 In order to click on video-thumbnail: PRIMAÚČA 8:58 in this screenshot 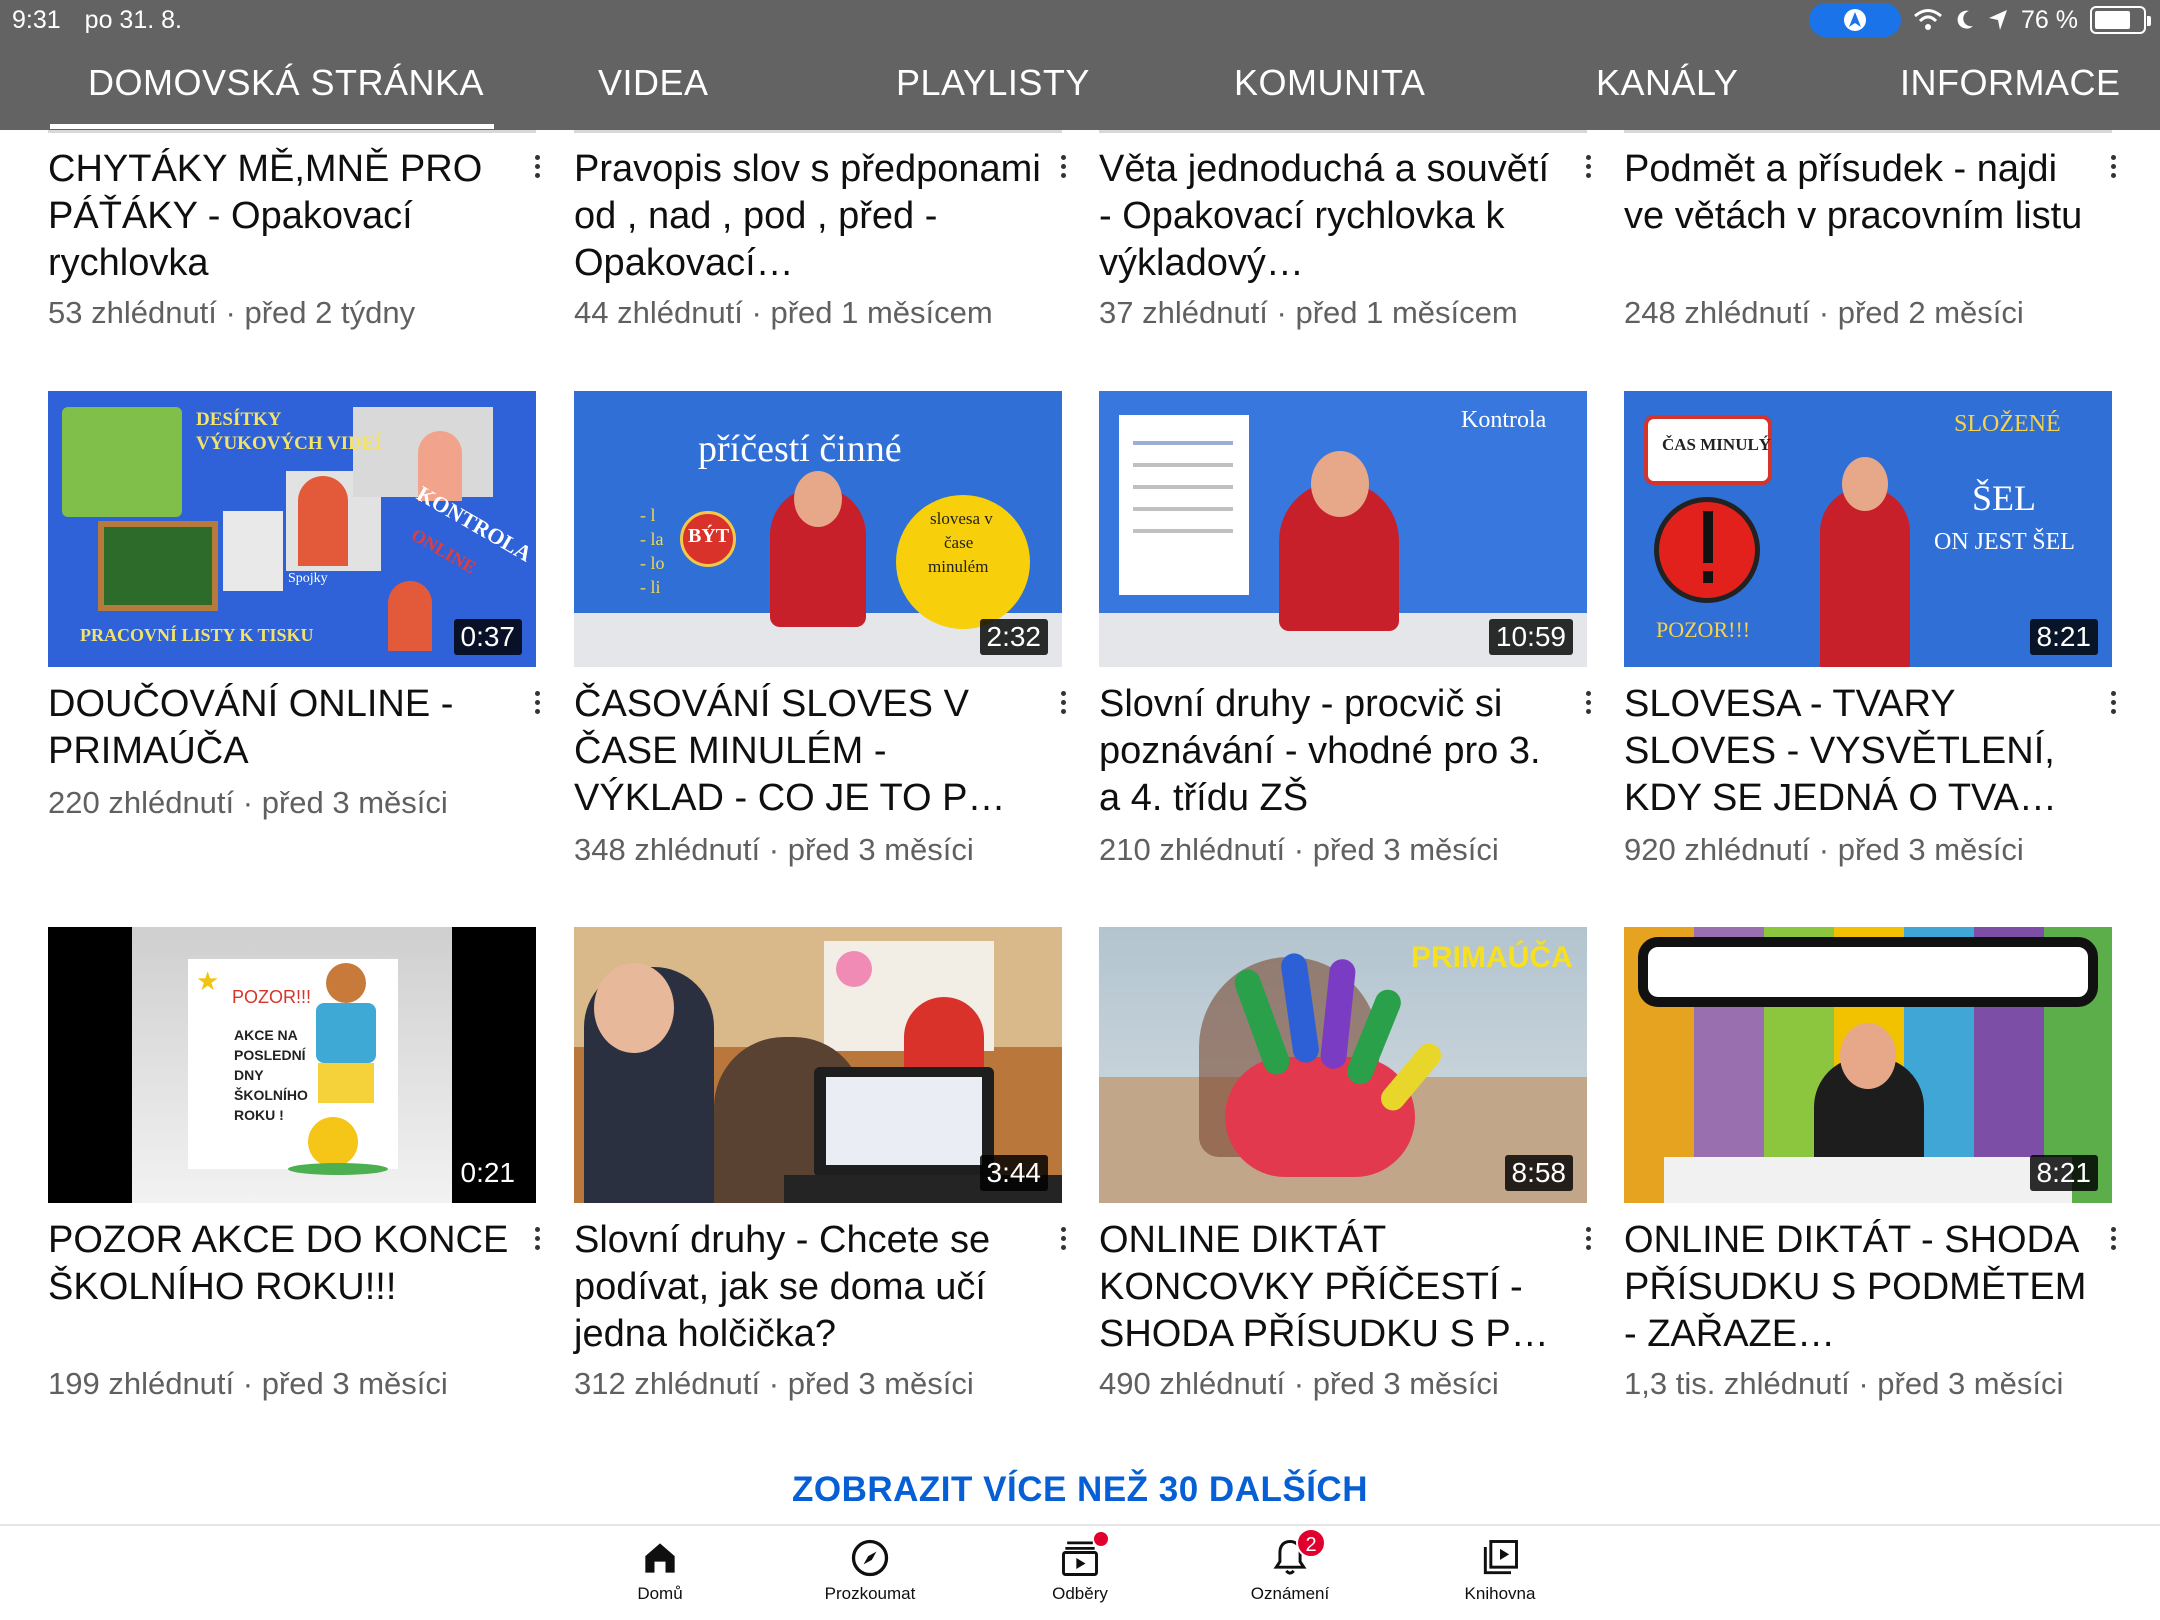, I will do `click(1343, 1065)`.